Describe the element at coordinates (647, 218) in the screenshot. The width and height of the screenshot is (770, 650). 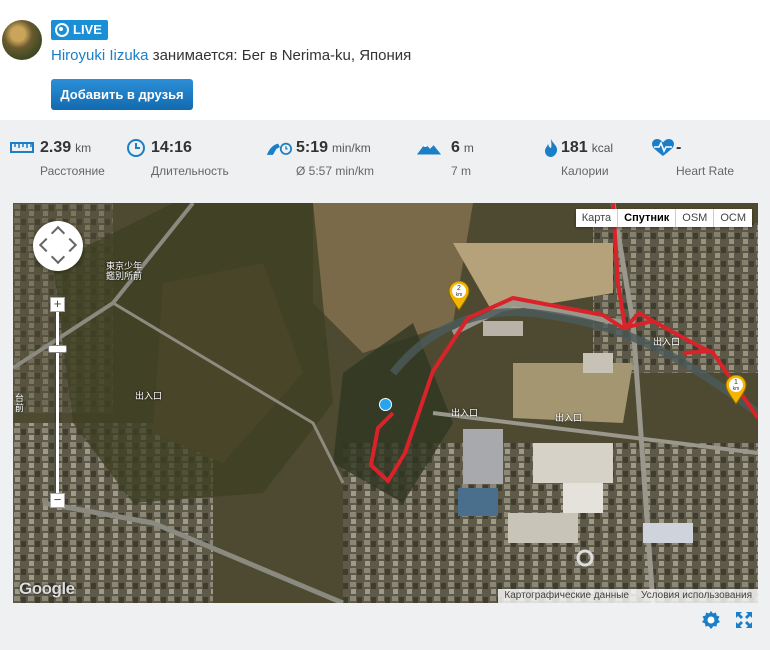
I see `map-type-satellite: Спутник` at that location.